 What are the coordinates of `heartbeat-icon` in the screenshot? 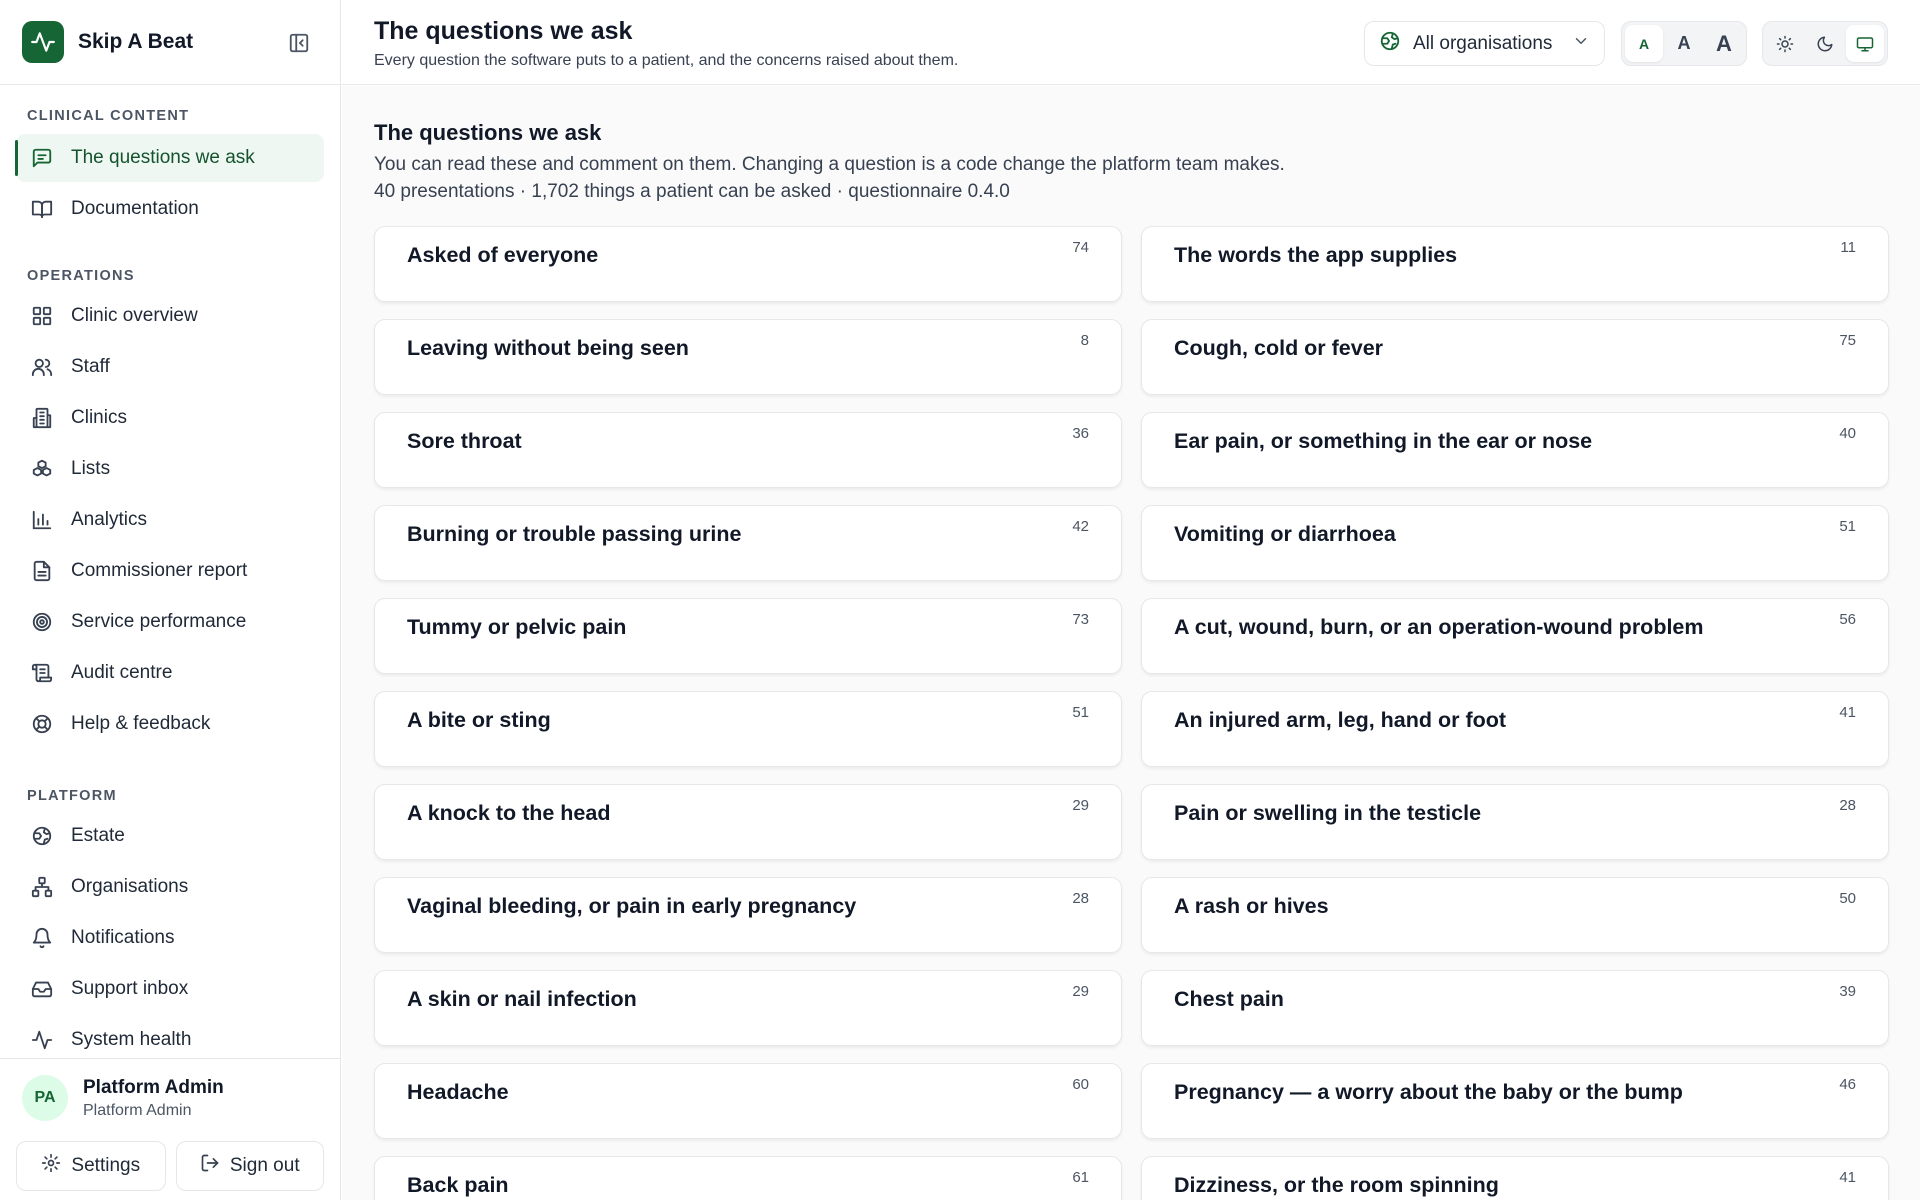 It's located at (43, 42).